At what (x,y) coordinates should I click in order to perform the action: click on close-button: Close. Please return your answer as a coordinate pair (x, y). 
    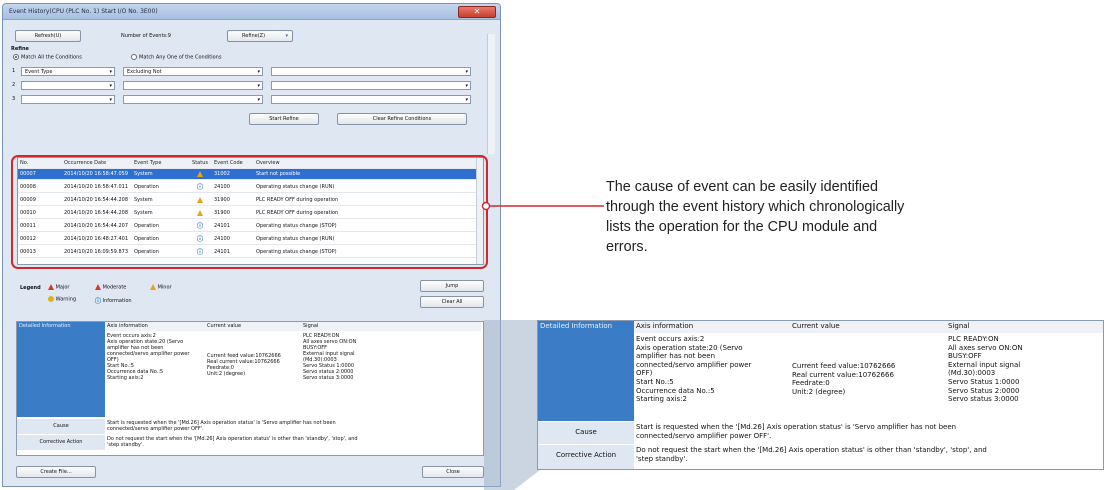
    Looking at the image, I should click on (453, 472).